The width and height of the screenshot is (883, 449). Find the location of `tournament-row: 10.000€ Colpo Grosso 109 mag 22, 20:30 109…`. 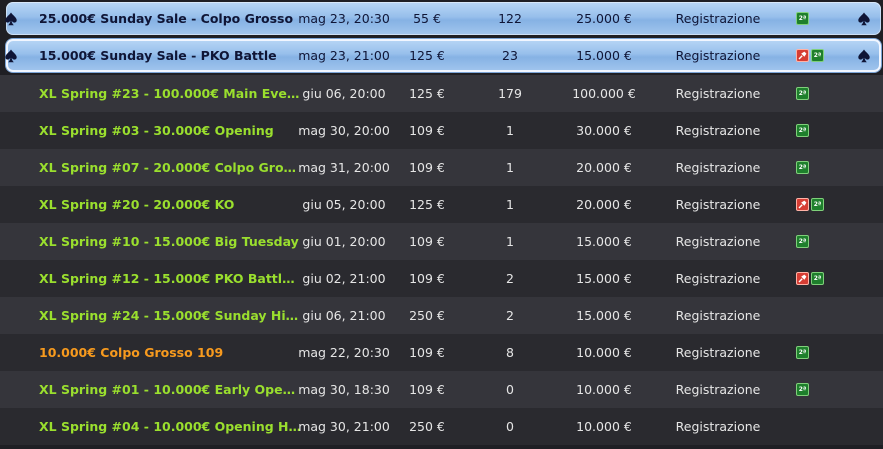

tournament-row: 10.000€ Colpo Grosso 109 mag 22, 20:30 109… is located at coordinates (441, 352).